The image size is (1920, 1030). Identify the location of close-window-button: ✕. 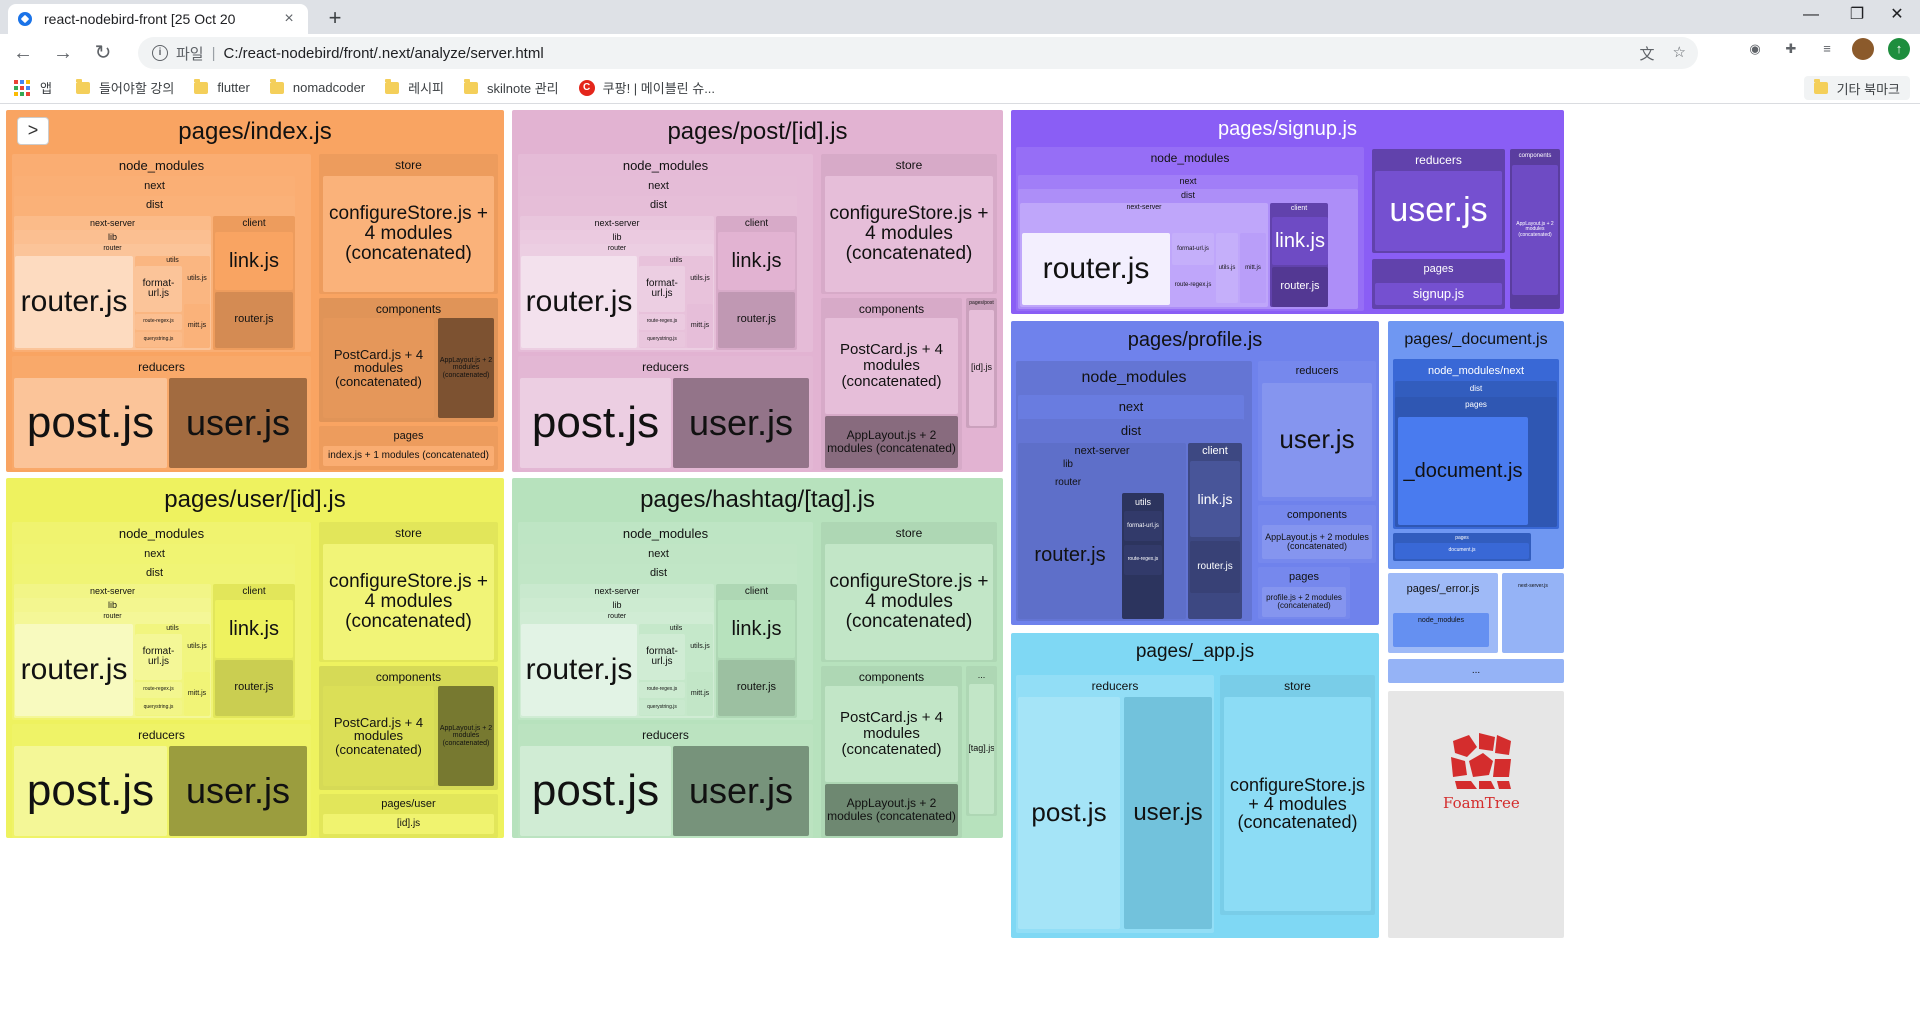
(1897, 16).